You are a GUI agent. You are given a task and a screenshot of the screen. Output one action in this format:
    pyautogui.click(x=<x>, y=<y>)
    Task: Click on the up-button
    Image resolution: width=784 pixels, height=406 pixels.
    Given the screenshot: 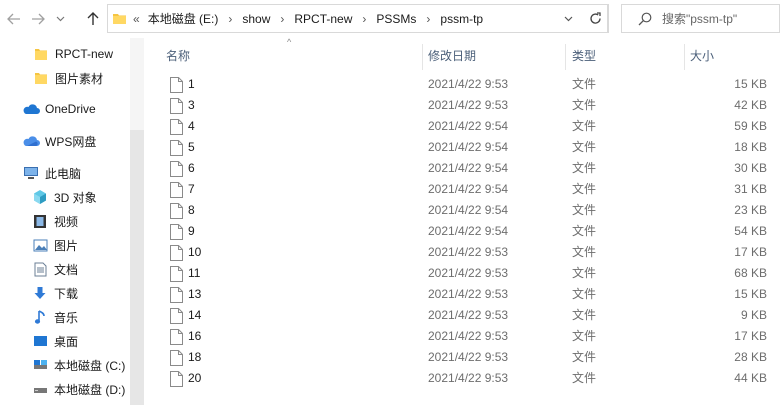 What is the action you would take?
    pyautogui.click(x=93, y=19)
    